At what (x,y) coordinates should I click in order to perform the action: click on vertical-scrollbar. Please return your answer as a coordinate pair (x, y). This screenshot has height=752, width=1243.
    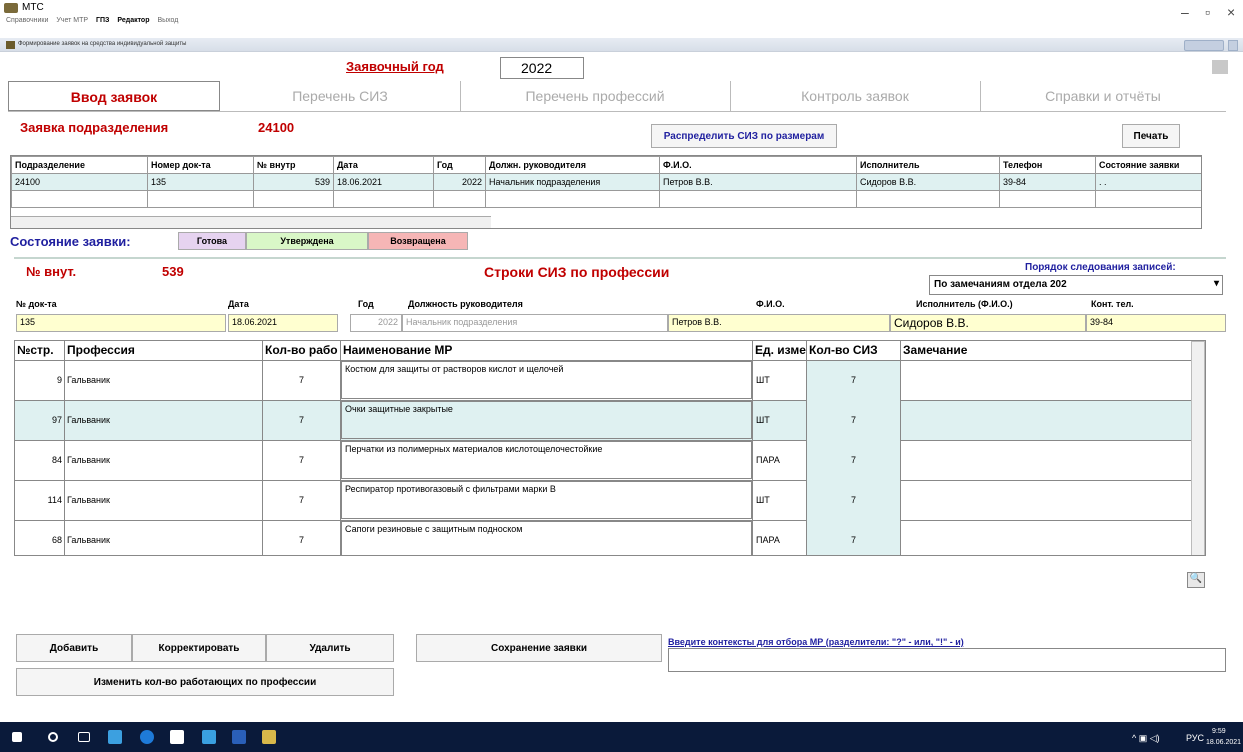
    Looking at the image, I should click on (1198, 448).